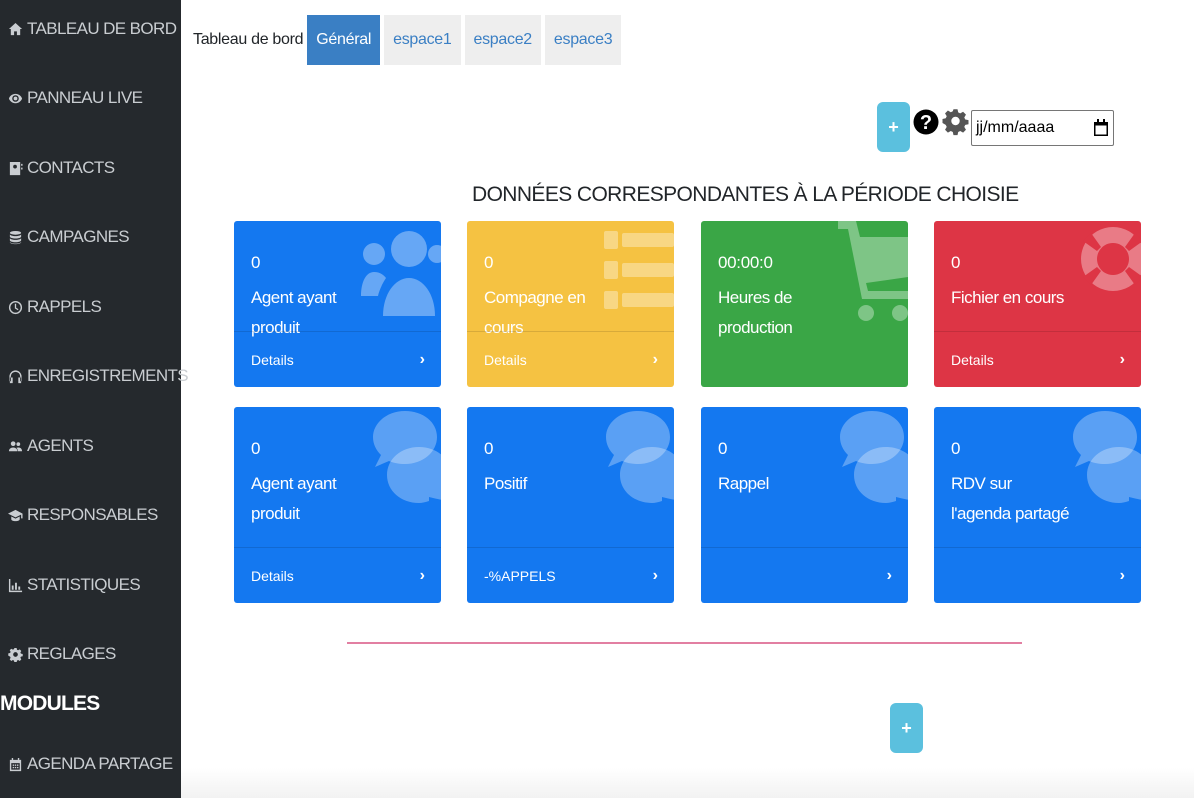  Describe the element at coordinates (15, 445) in the screenshot. I see `users-icon` at that location.